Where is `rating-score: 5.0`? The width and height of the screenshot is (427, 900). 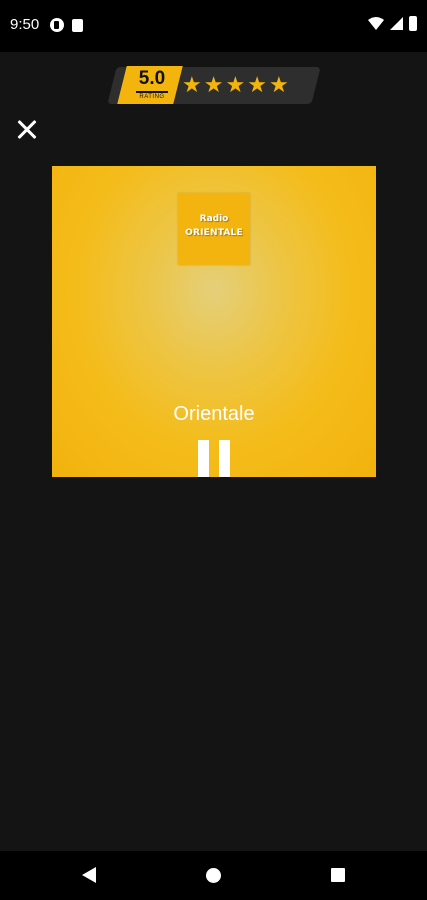 rating-score: 5.0 is located at coordinates (152, 78).